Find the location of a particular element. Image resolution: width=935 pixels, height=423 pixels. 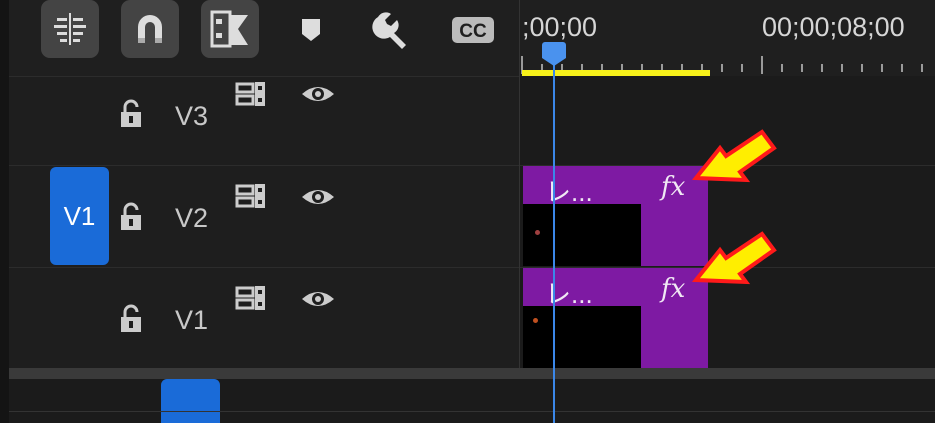

playhead-line is located at coordinates (554, 244).